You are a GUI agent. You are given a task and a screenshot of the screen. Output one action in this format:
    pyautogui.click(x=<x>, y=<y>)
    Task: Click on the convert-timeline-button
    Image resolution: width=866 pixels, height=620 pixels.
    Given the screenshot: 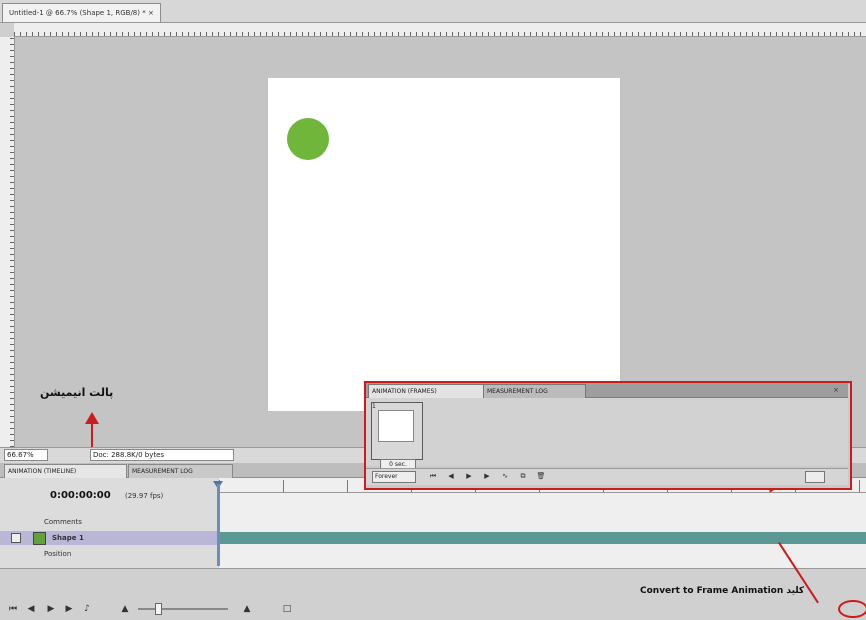 What is the action you would take?
    pyautogui.click(x=815, y=477)
    